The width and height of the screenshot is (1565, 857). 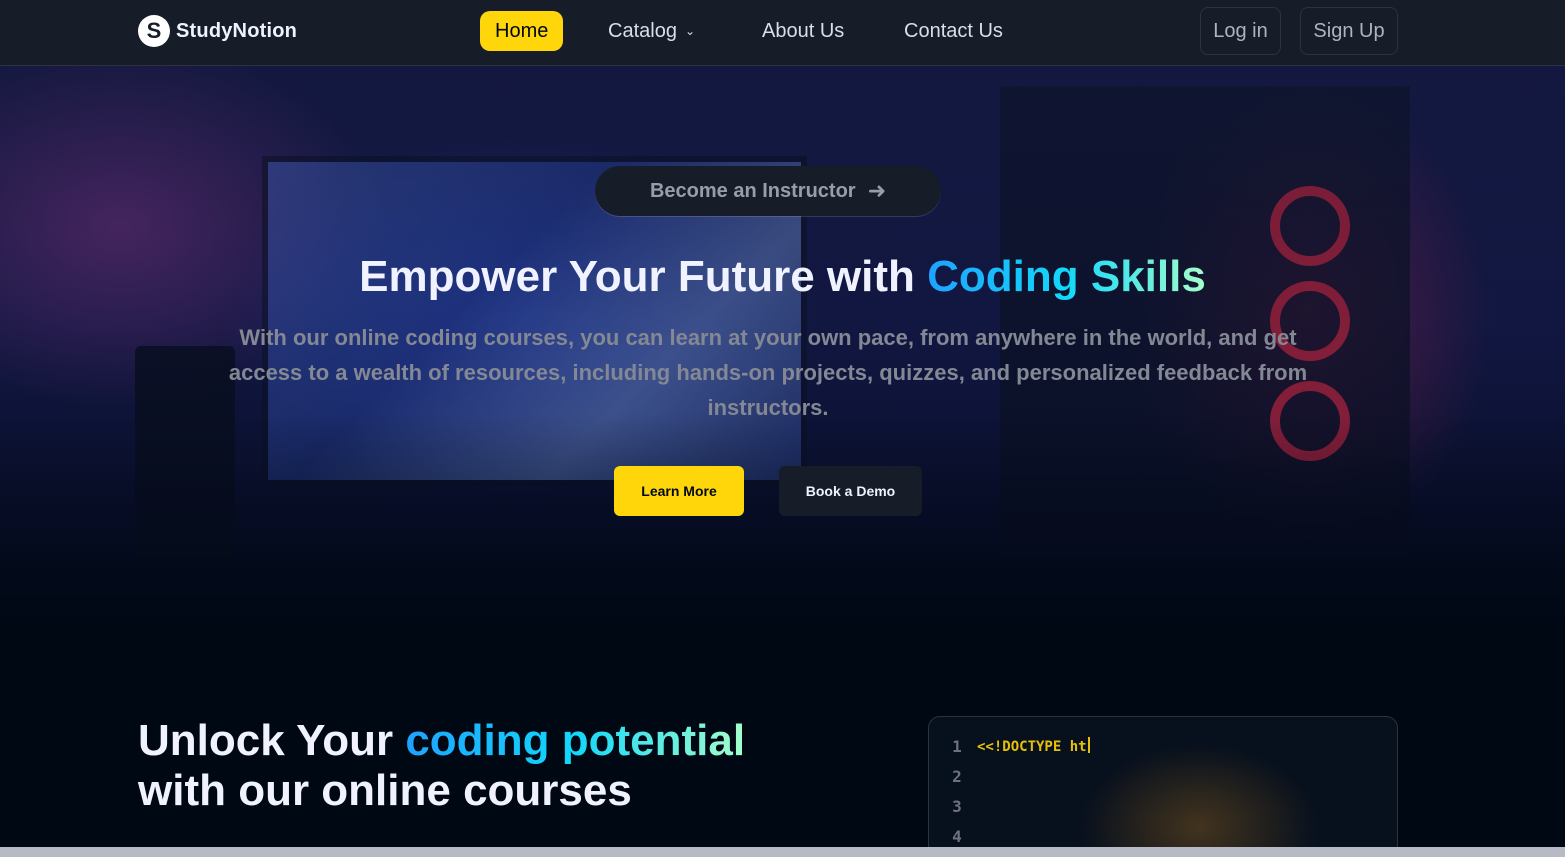 I want to click on line-numbers: 1 2 3 4, so click(x=957, y=796).